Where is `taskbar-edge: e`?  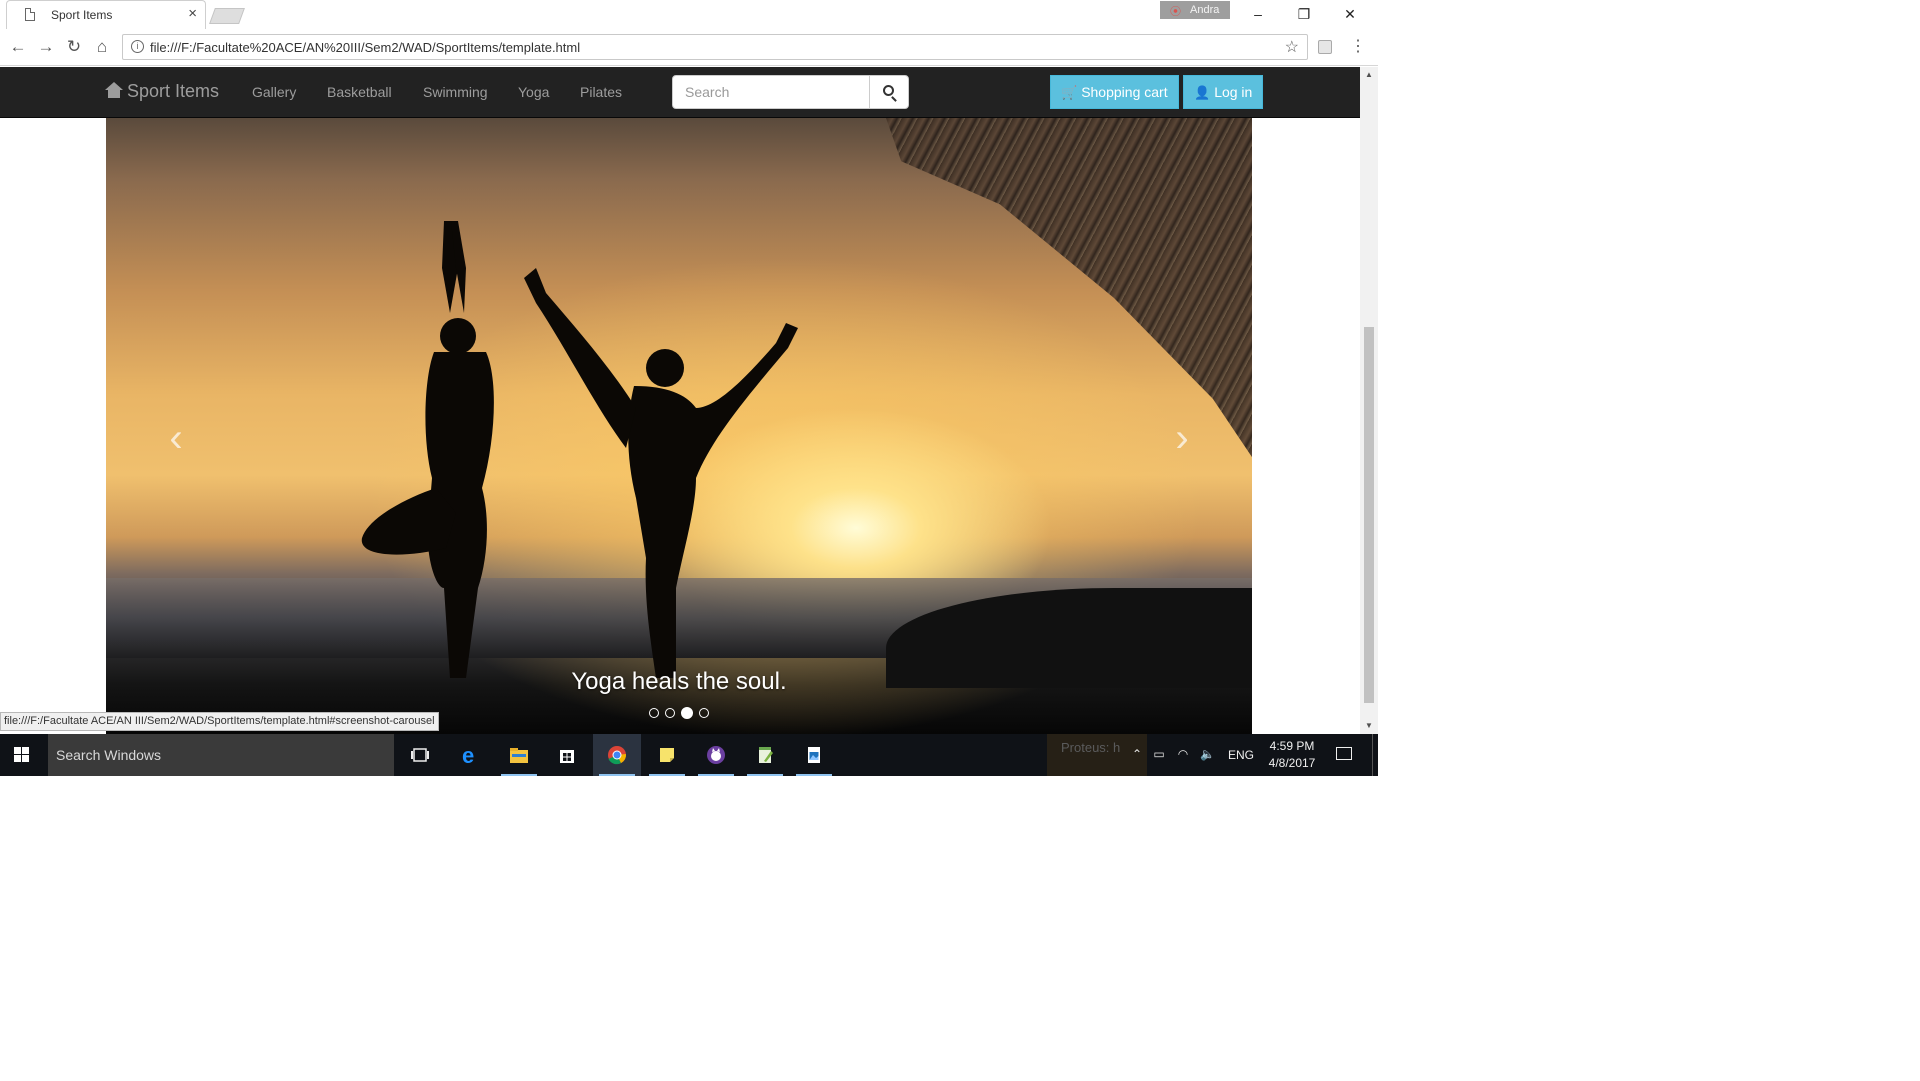 taskbar-edge: e is located at coordinates (470, 755).